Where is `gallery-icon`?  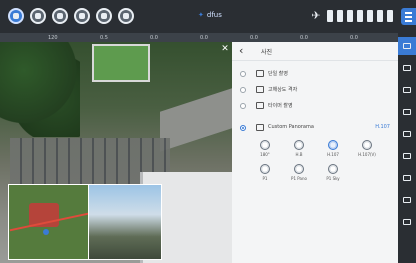
gallery-icon is located at coordinates (104, 16).